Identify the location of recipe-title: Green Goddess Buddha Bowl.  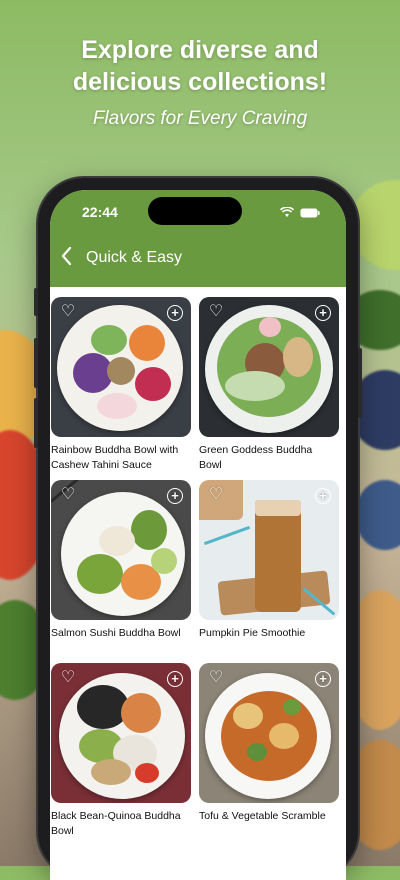
(269, 458).